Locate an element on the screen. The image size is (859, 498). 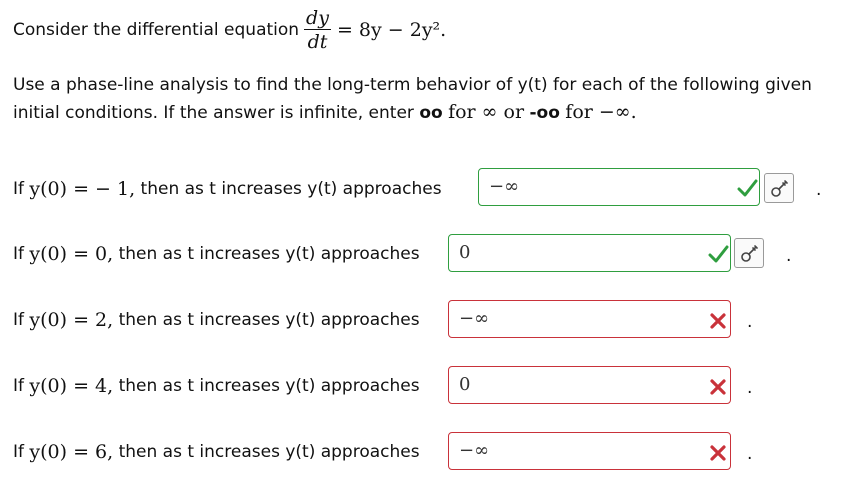
initial-condition: y(0) = − 1, is located at coordinates (82, 189).